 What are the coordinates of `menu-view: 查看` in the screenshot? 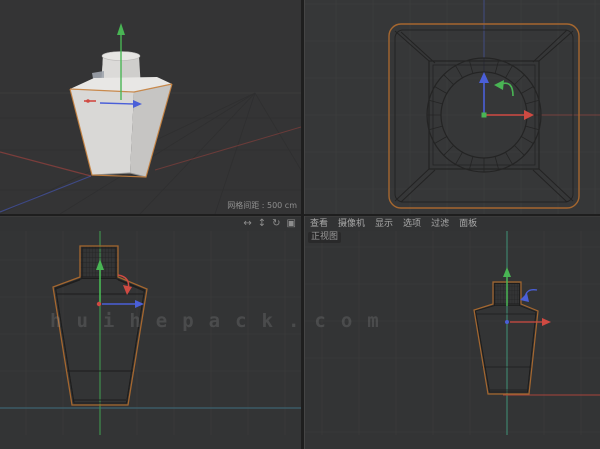 It's located at (319, 224).